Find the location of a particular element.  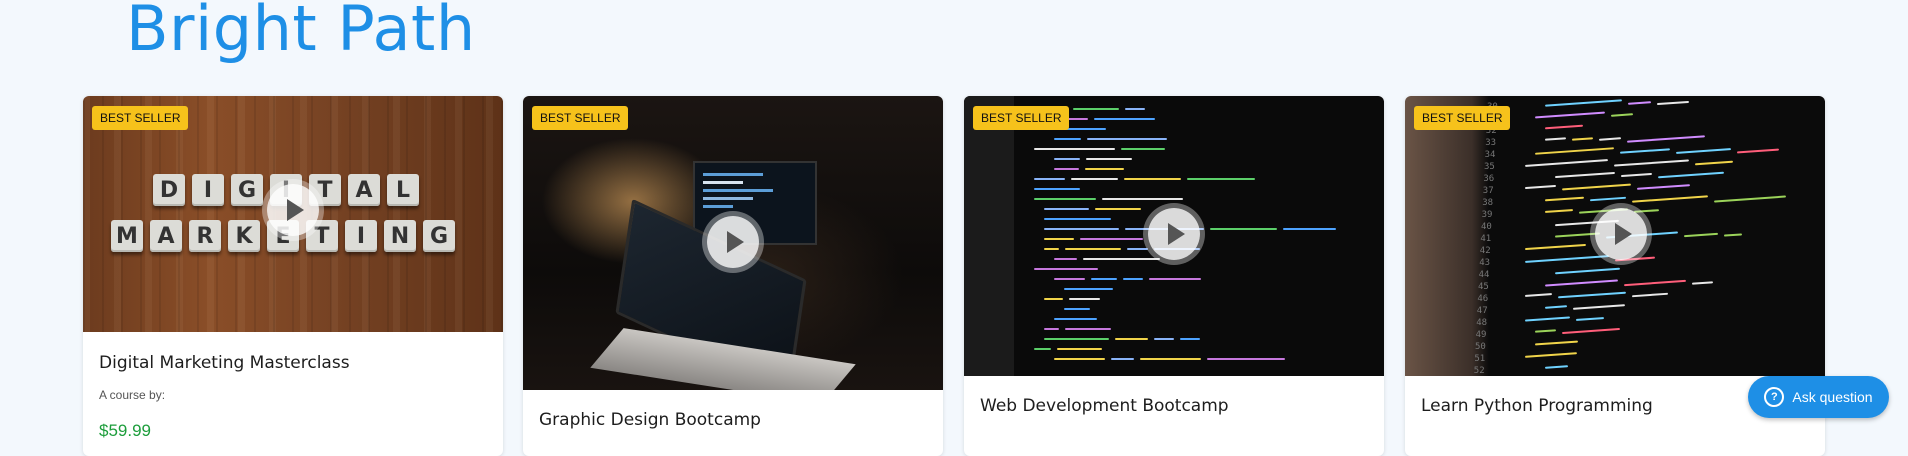

course-price: $59.99 is located at coordinates (125, 430).